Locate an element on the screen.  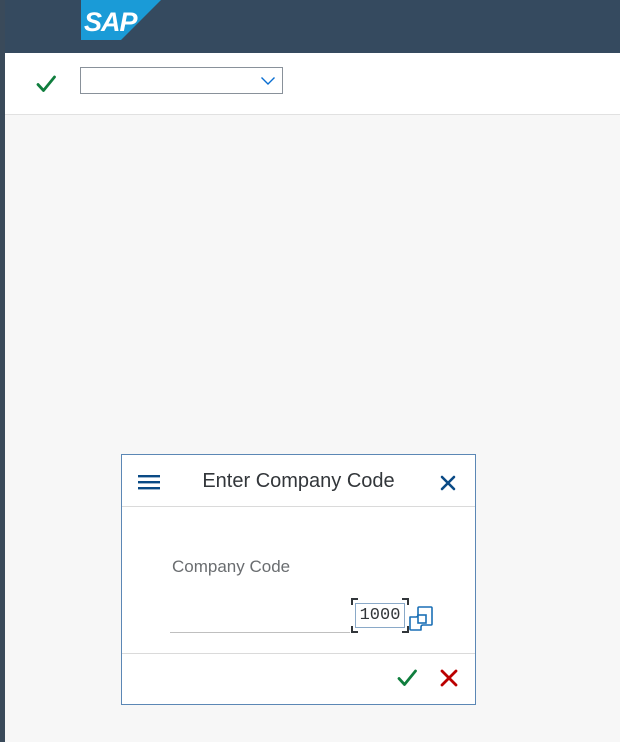
company-code-input is located at coordinates (380, 615).